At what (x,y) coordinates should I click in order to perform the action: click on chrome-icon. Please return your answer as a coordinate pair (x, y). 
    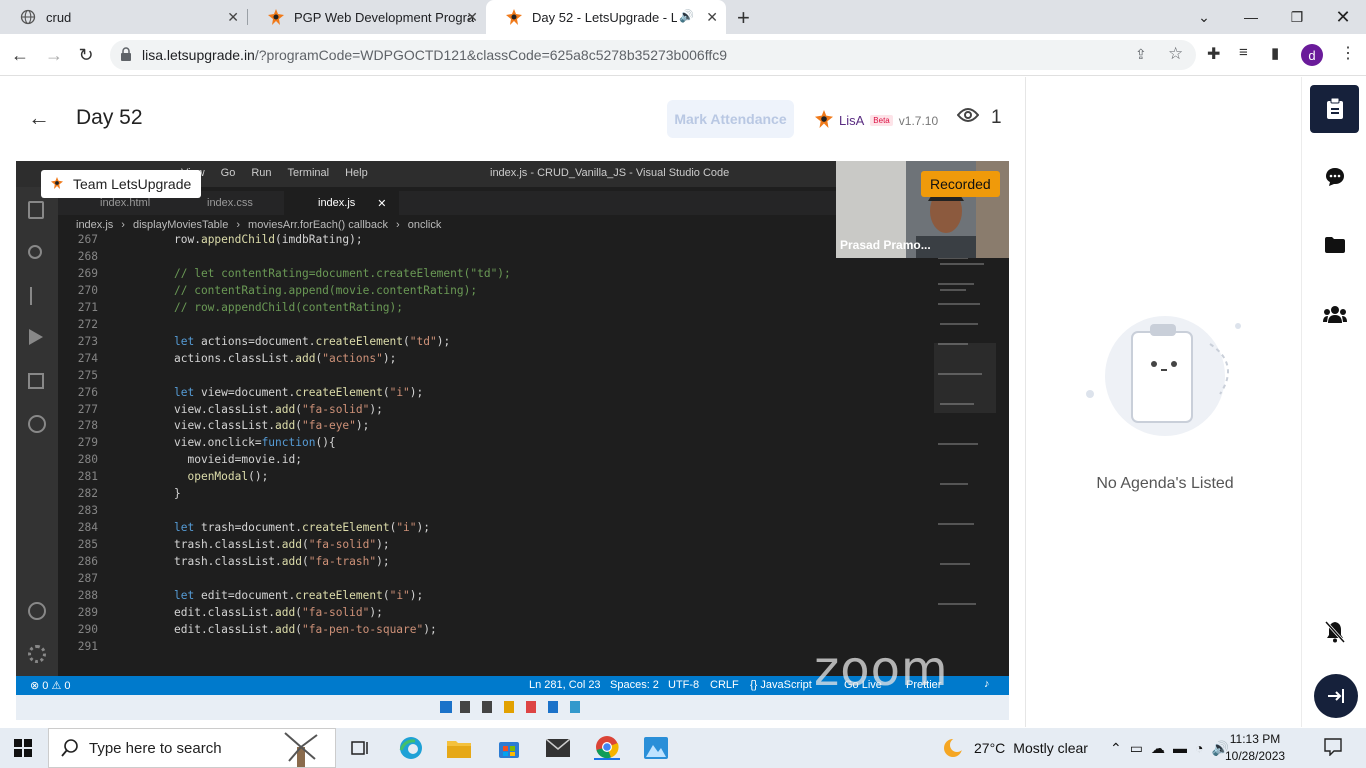
    Looking at the image, I should click on (607, 748).